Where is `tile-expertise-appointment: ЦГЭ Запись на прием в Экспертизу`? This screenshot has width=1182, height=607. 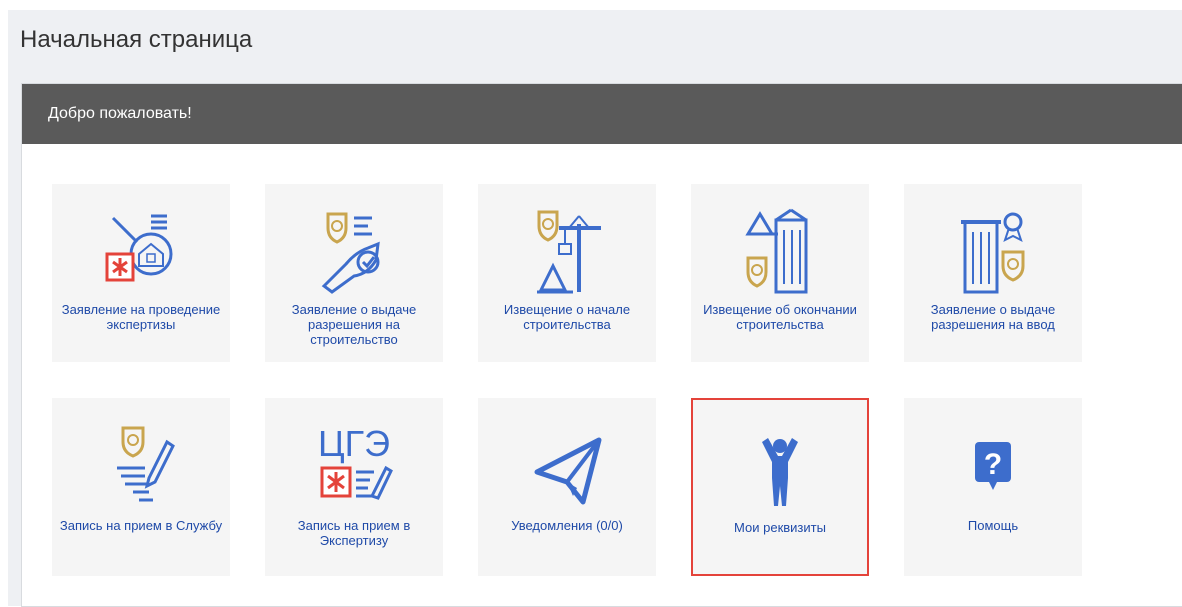 tile-expertise-appointment: ЦГЭ Запись на прием в Экспертизу is located at coordinates (354, 487).